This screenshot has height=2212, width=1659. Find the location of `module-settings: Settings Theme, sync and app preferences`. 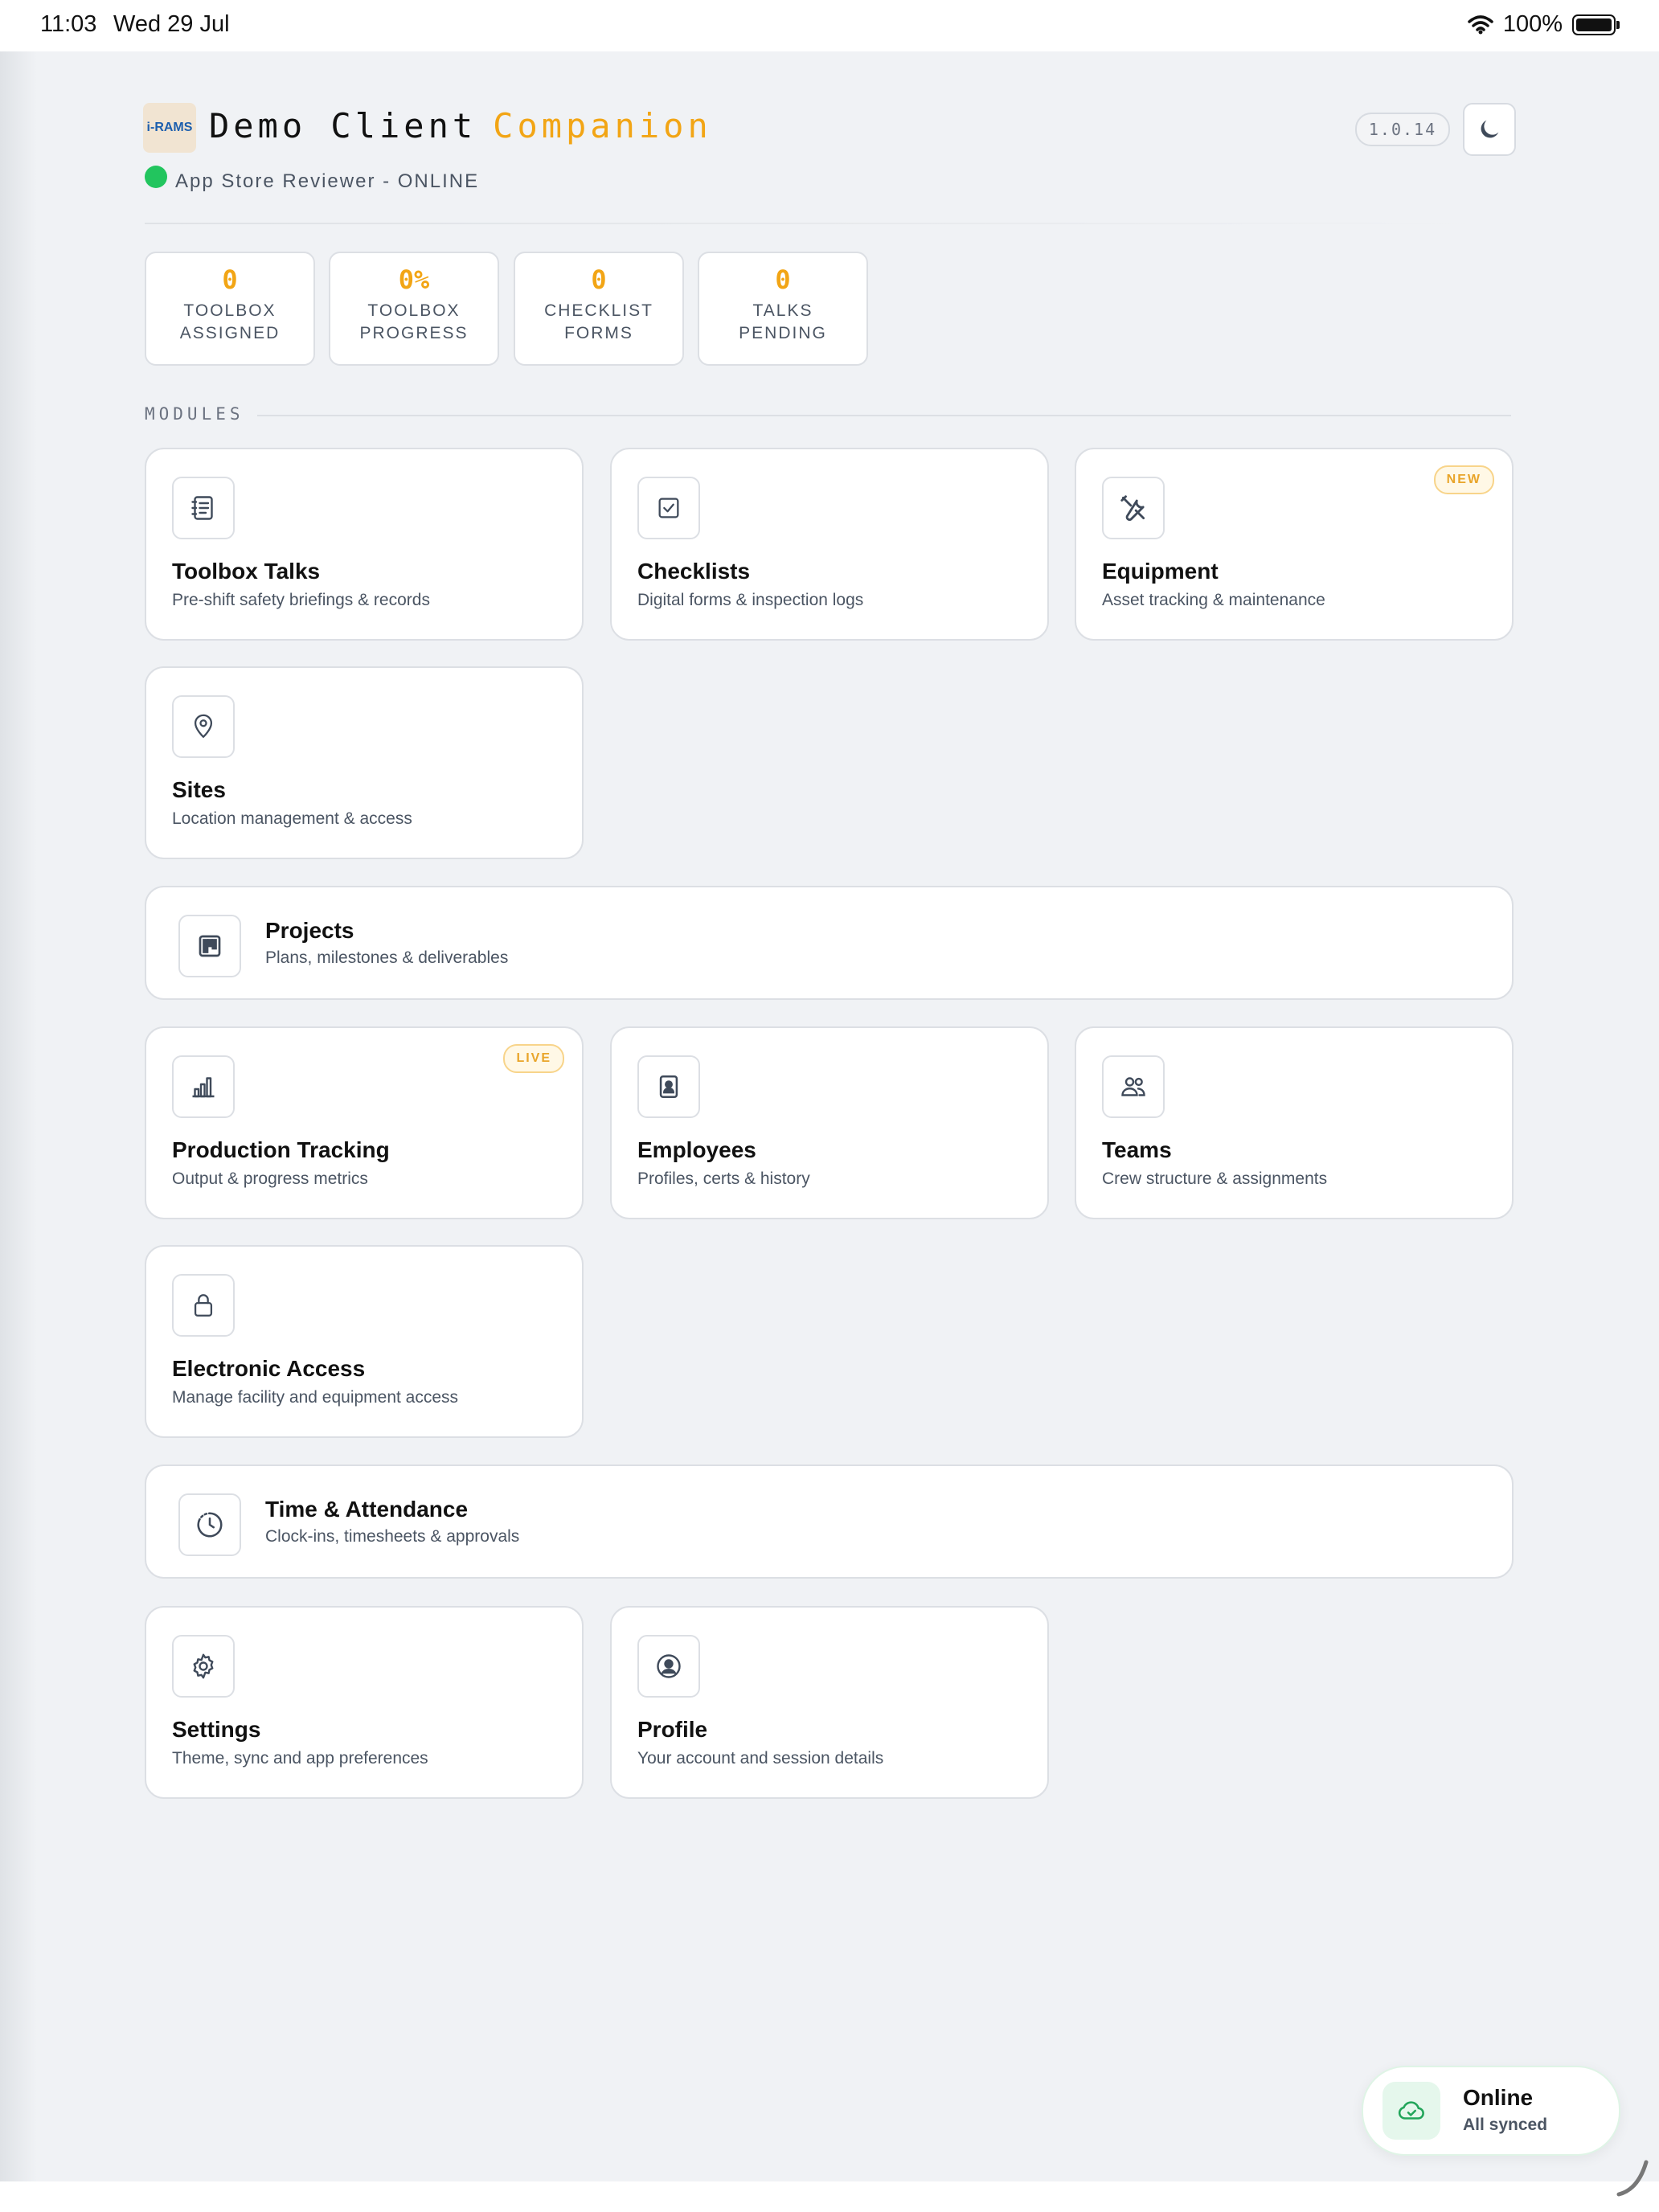

module-settings: Settings Theme, sync and app preferences is located at coordinates (364, 1703).